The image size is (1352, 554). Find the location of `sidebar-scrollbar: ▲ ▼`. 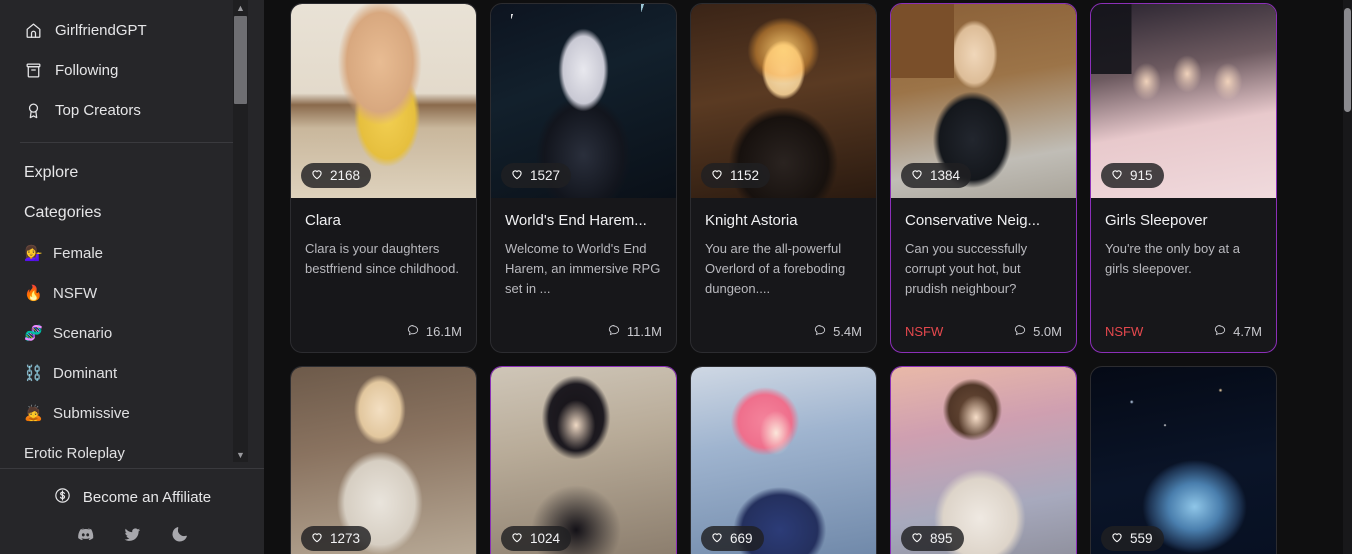

sidebar-scrollbar: ▲ ▼ is located at coordinates (240, 231).